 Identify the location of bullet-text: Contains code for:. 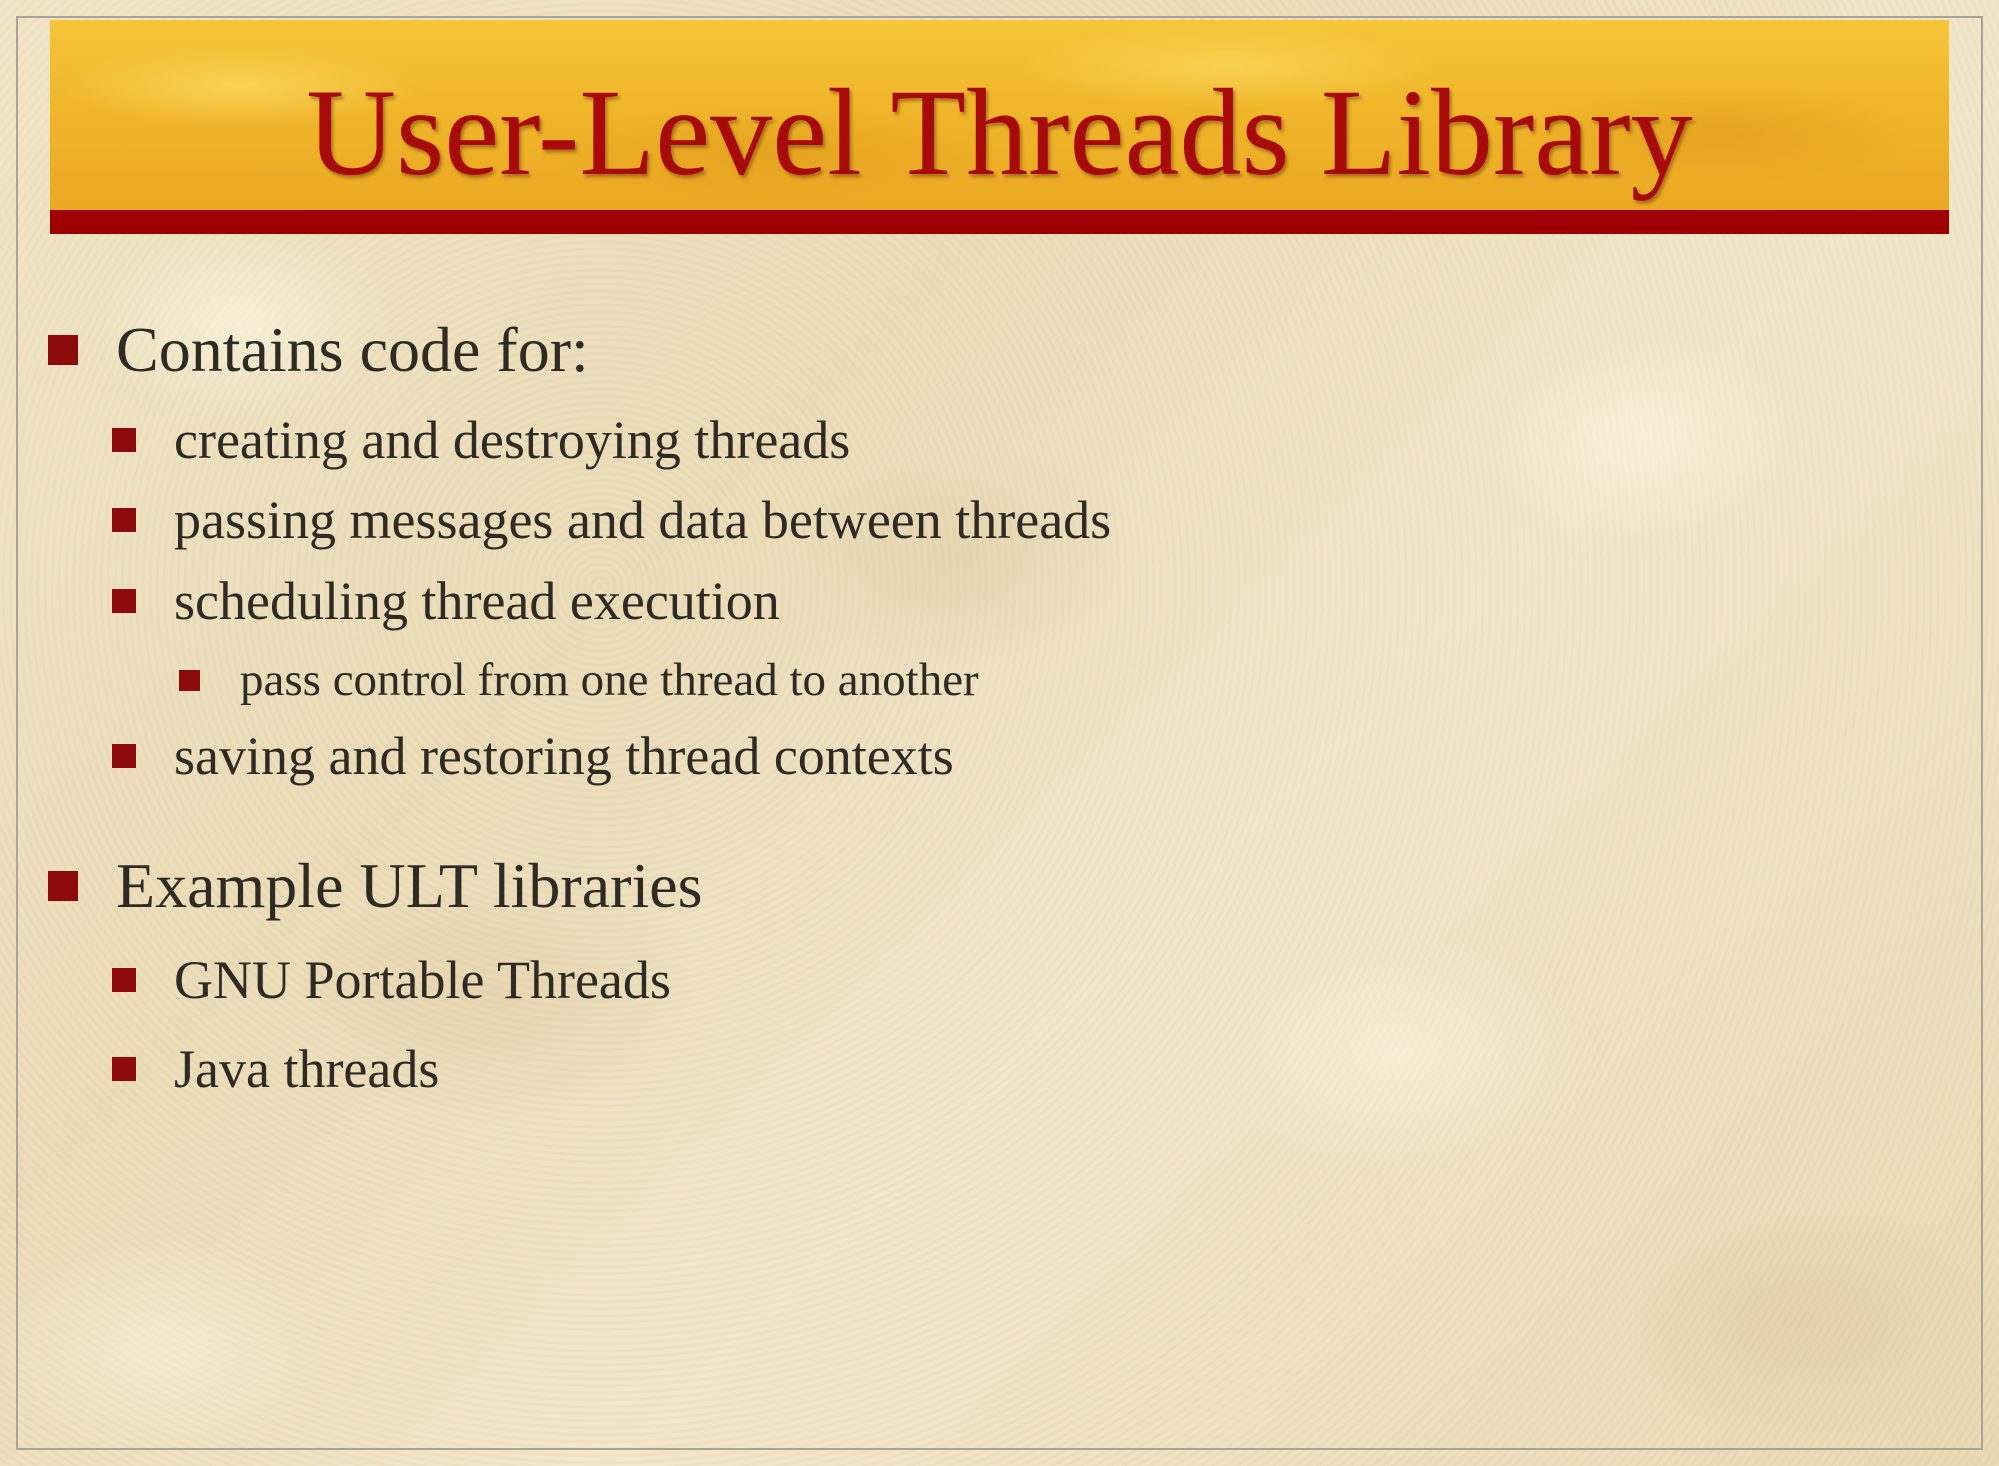
(352, 349).